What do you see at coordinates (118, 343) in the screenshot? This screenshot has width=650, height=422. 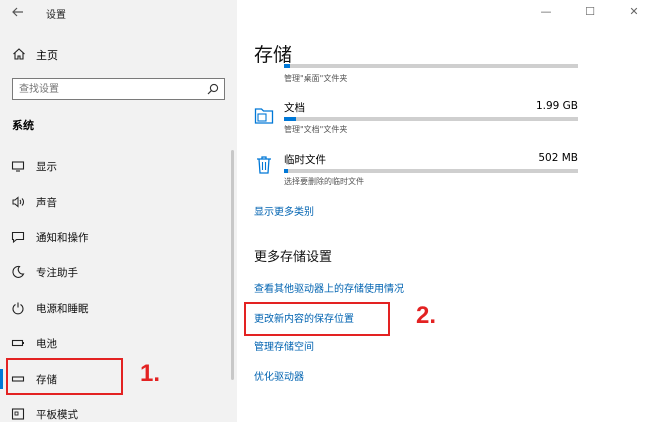 I see `sidebar-item-battery: 电池` at bounding box center [118, 343].